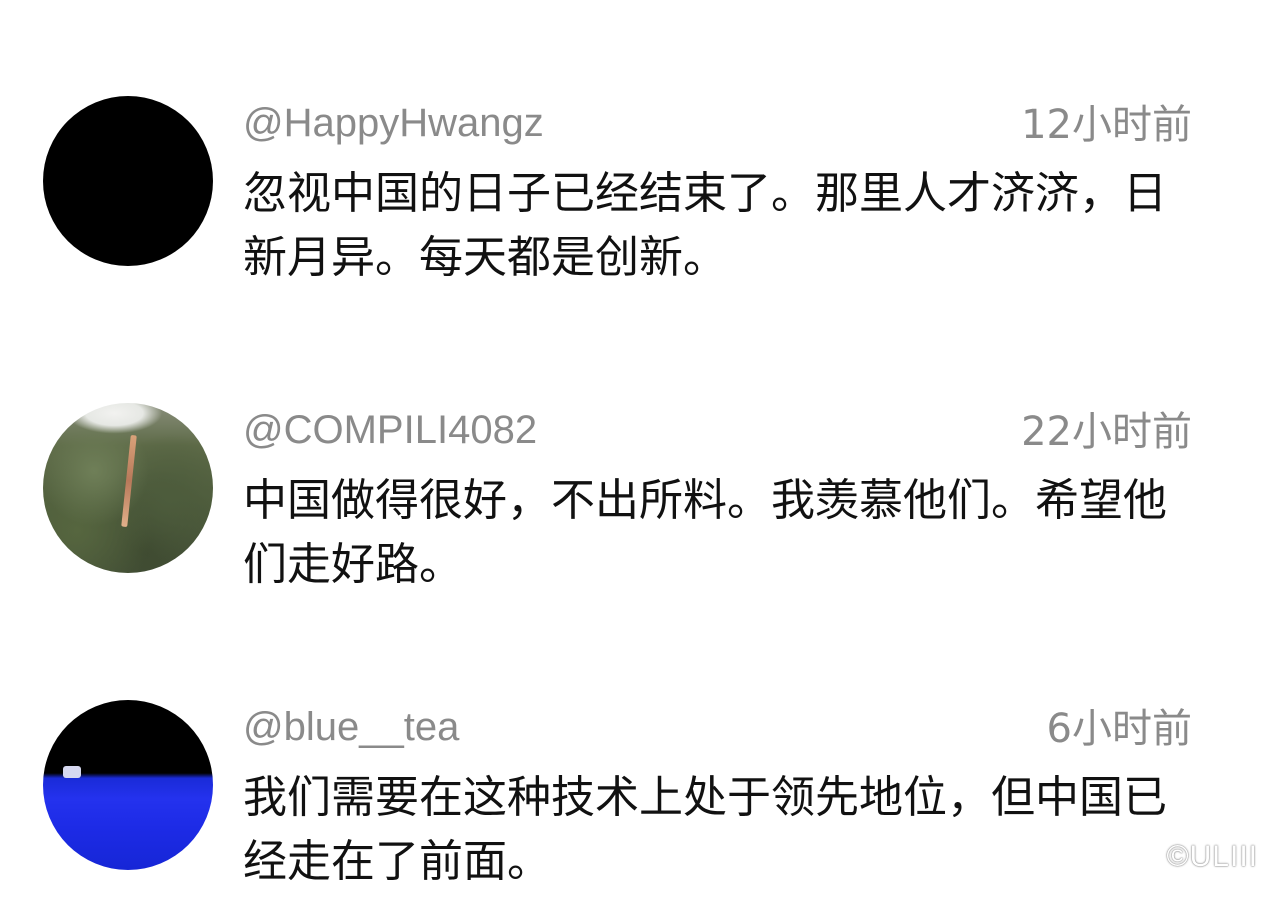 Image resolution: width=1280 pixels, height=900 pixels. I want to click on comment-text: 中国做得很好，不出所料。我羡慕他们。希望他们走好路。, so click(705, 532).